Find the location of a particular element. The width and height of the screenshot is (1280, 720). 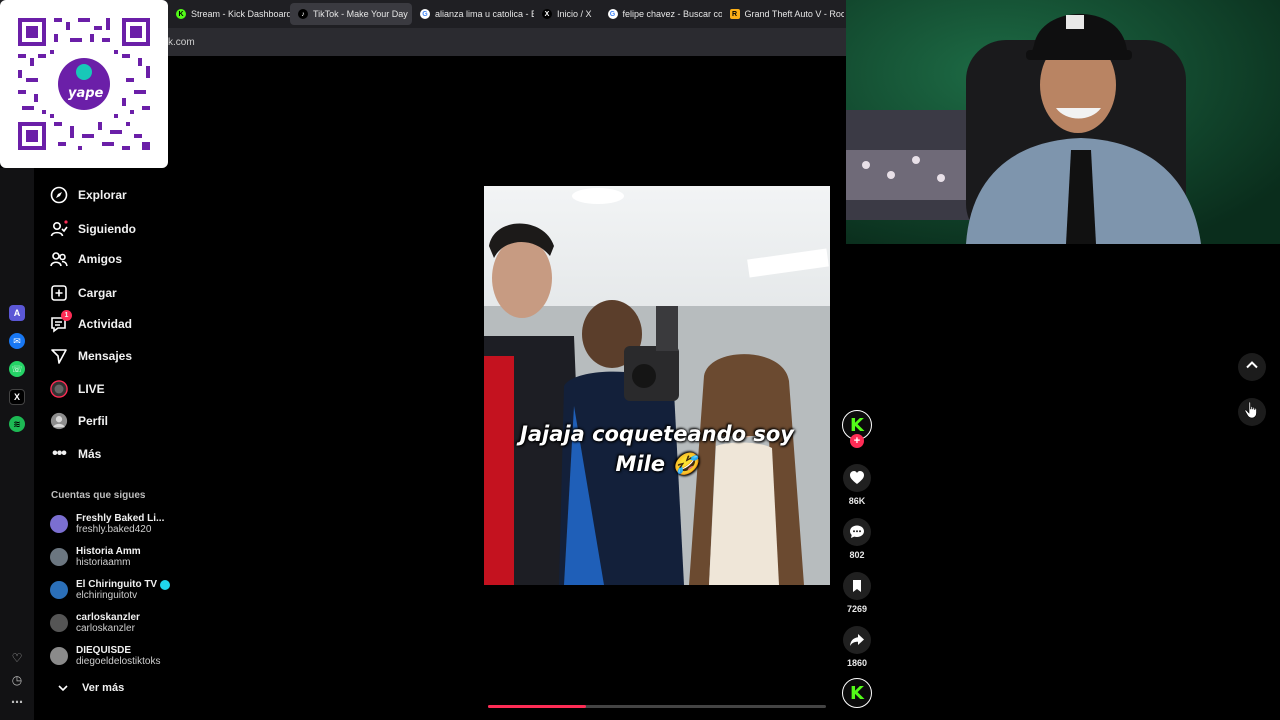

sidebar-item-explorar: Explorar is located at coordinates (88, 195).